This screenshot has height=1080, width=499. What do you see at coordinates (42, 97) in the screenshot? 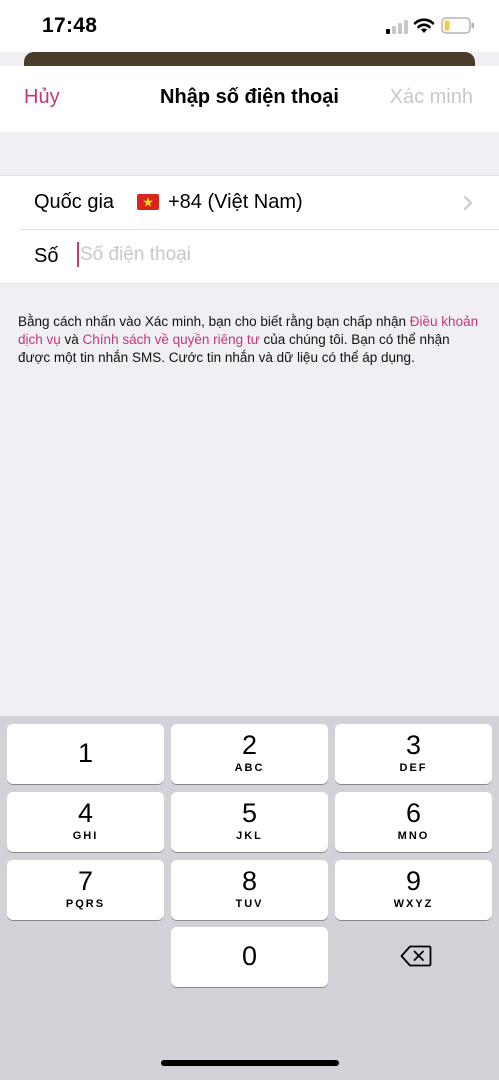
I see `cancel-button: Hủy` at bounding box center [42, 97].